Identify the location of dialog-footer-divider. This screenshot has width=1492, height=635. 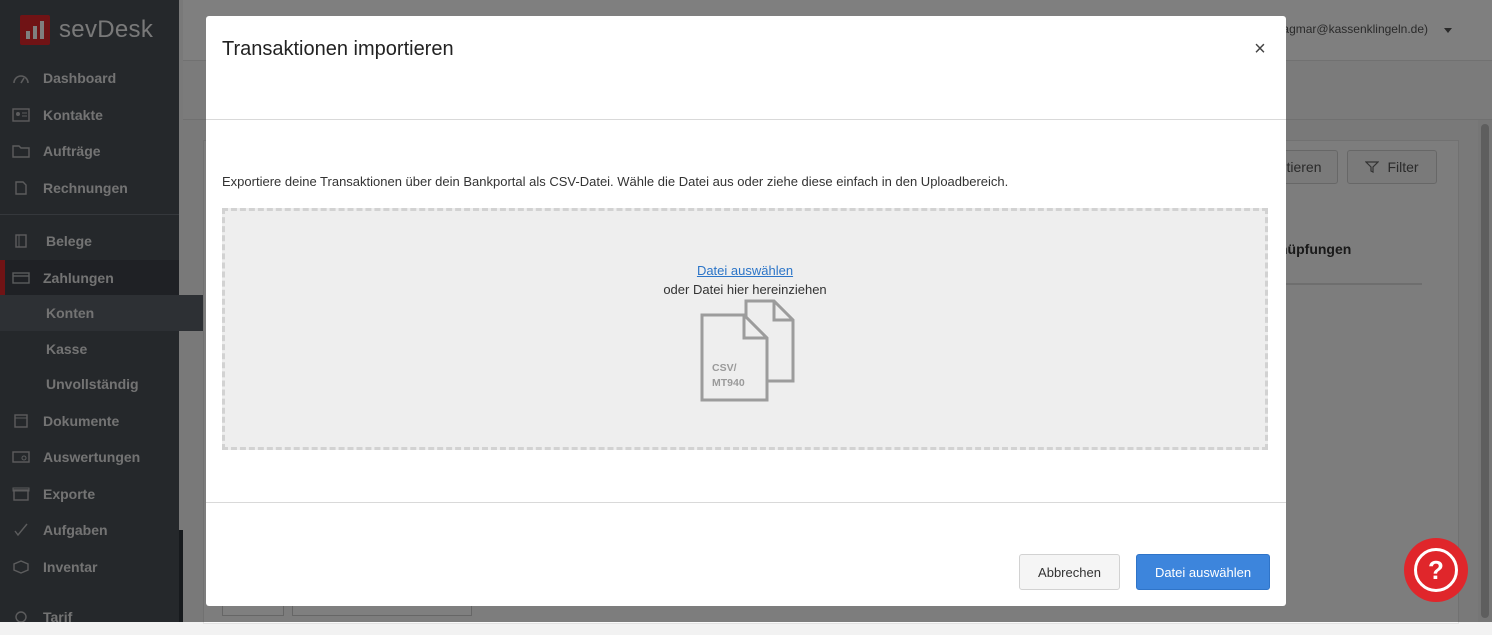
(746, 502).